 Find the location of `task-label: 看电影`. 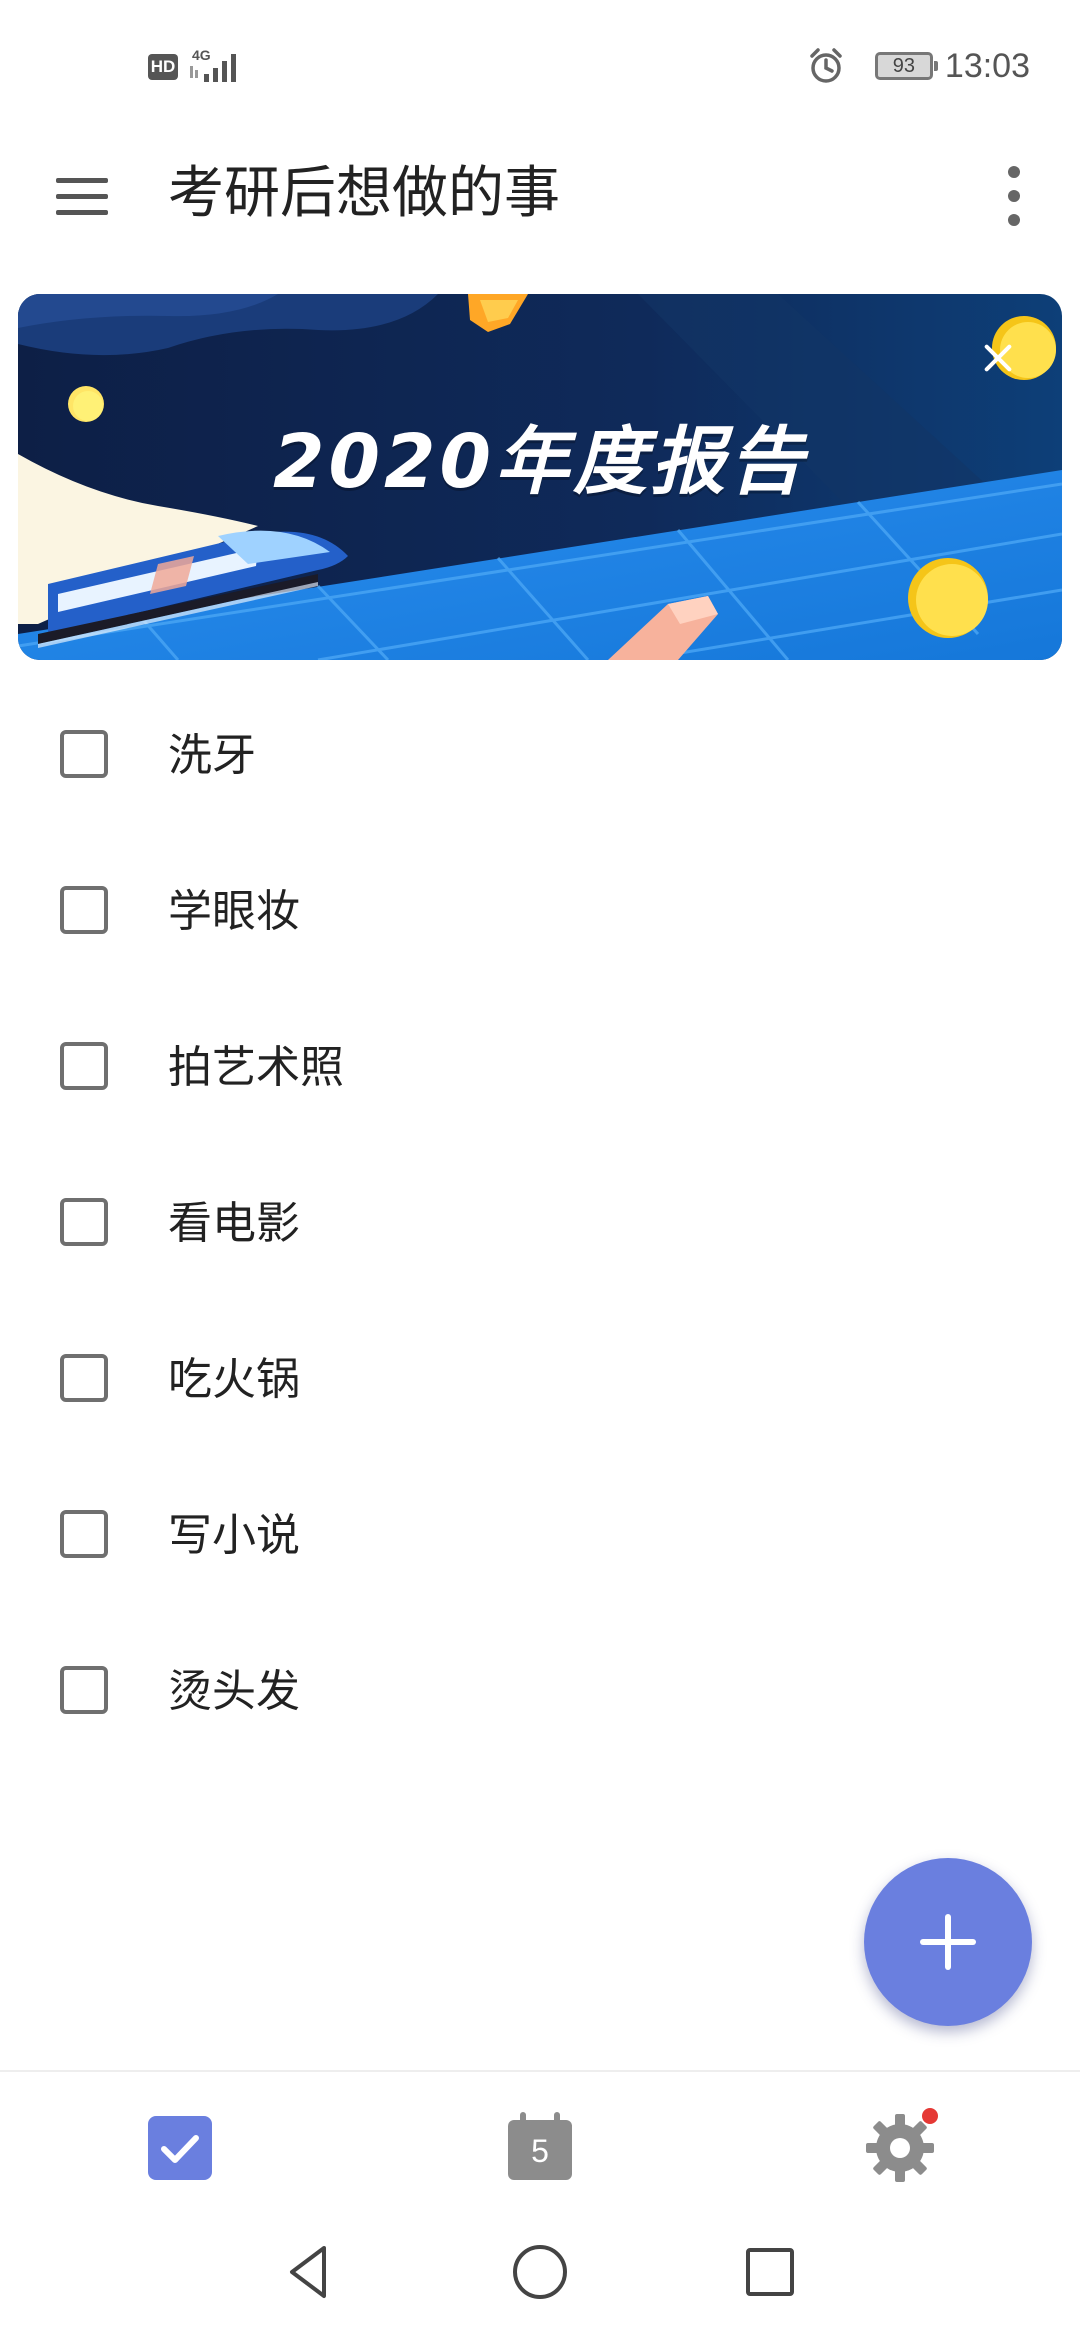

task-label: 看电影 is located at coordinates (234, 1223).